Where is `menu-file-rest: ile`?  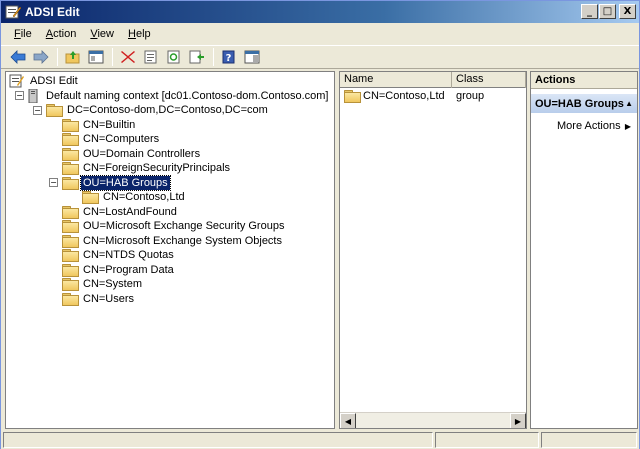
menu-file-rest: ile is located at coordinates (26, 34).